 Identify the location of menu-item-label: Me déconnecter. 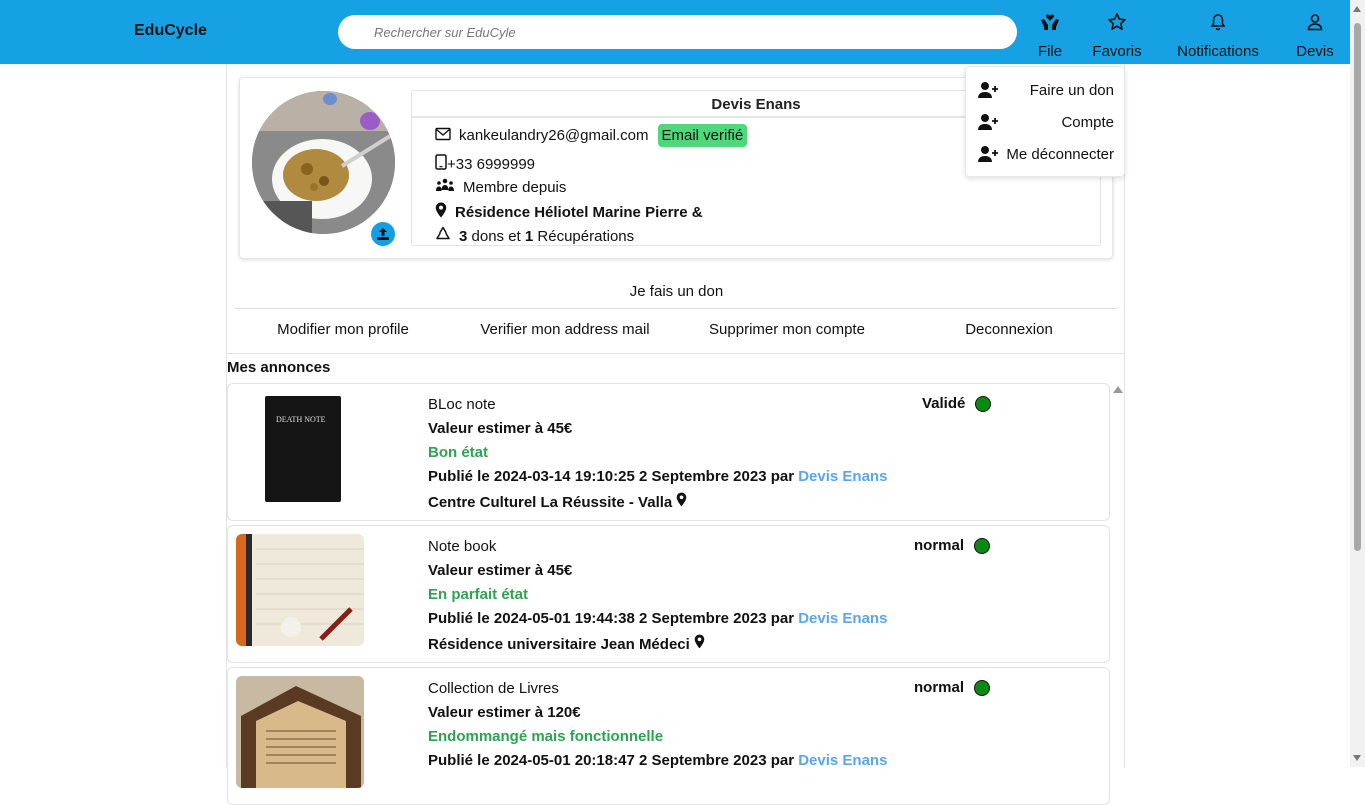
(1060, 154).